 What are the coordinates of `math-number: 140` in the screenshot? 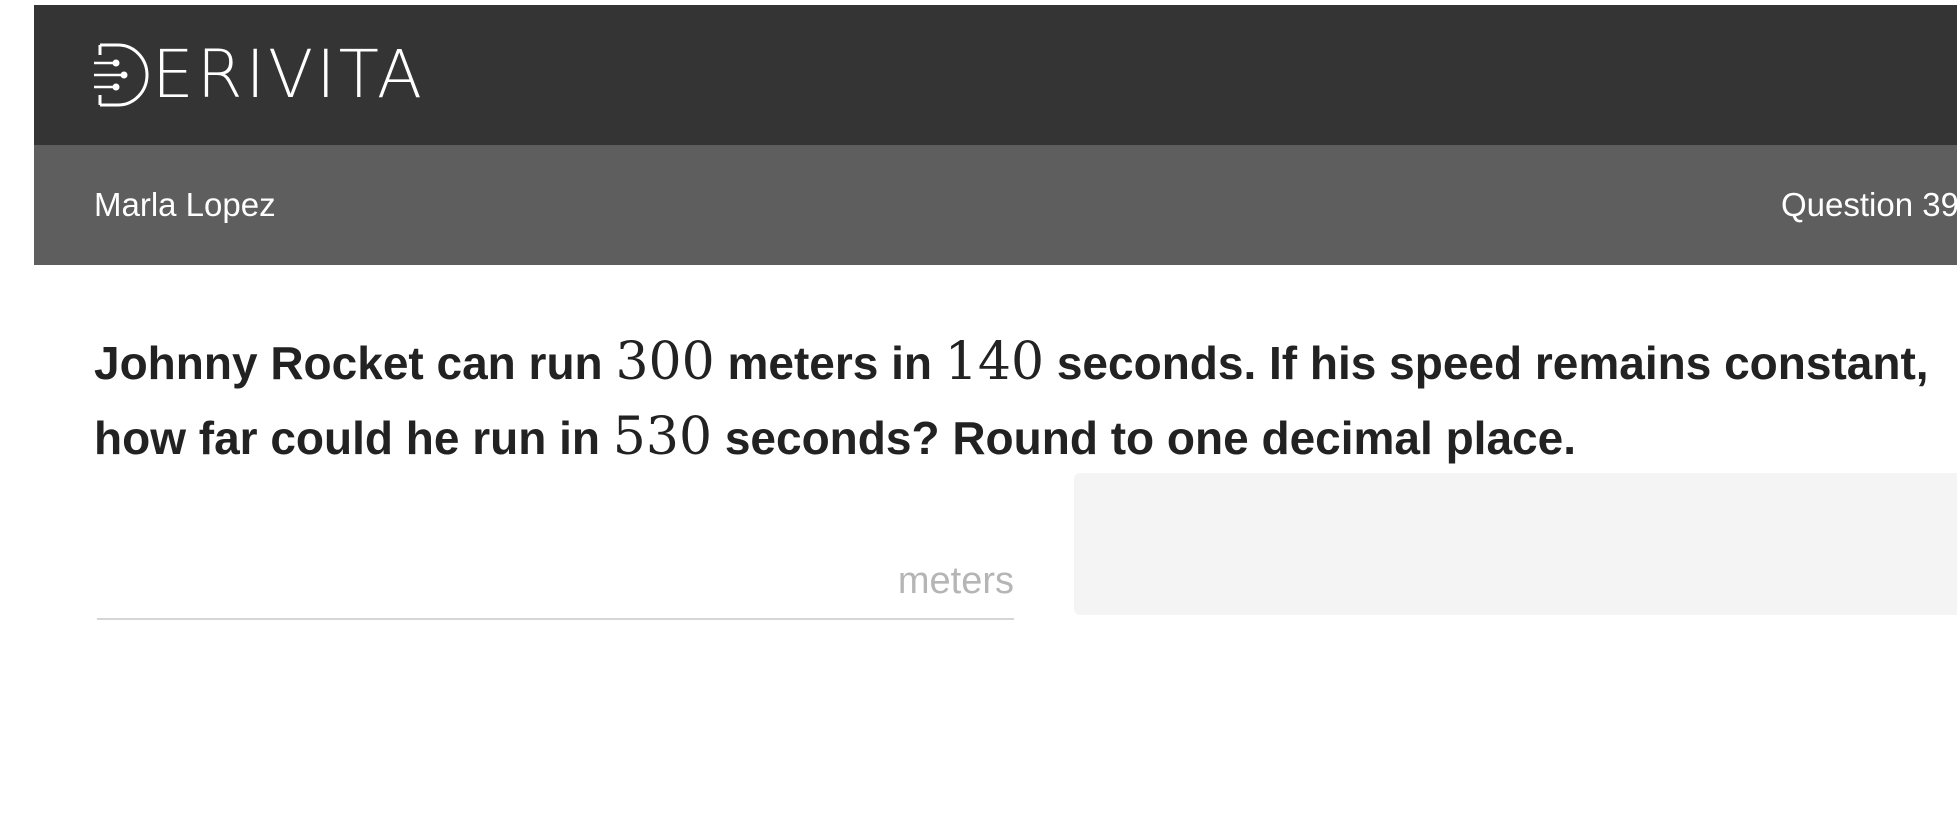 It's located at (994, 362).